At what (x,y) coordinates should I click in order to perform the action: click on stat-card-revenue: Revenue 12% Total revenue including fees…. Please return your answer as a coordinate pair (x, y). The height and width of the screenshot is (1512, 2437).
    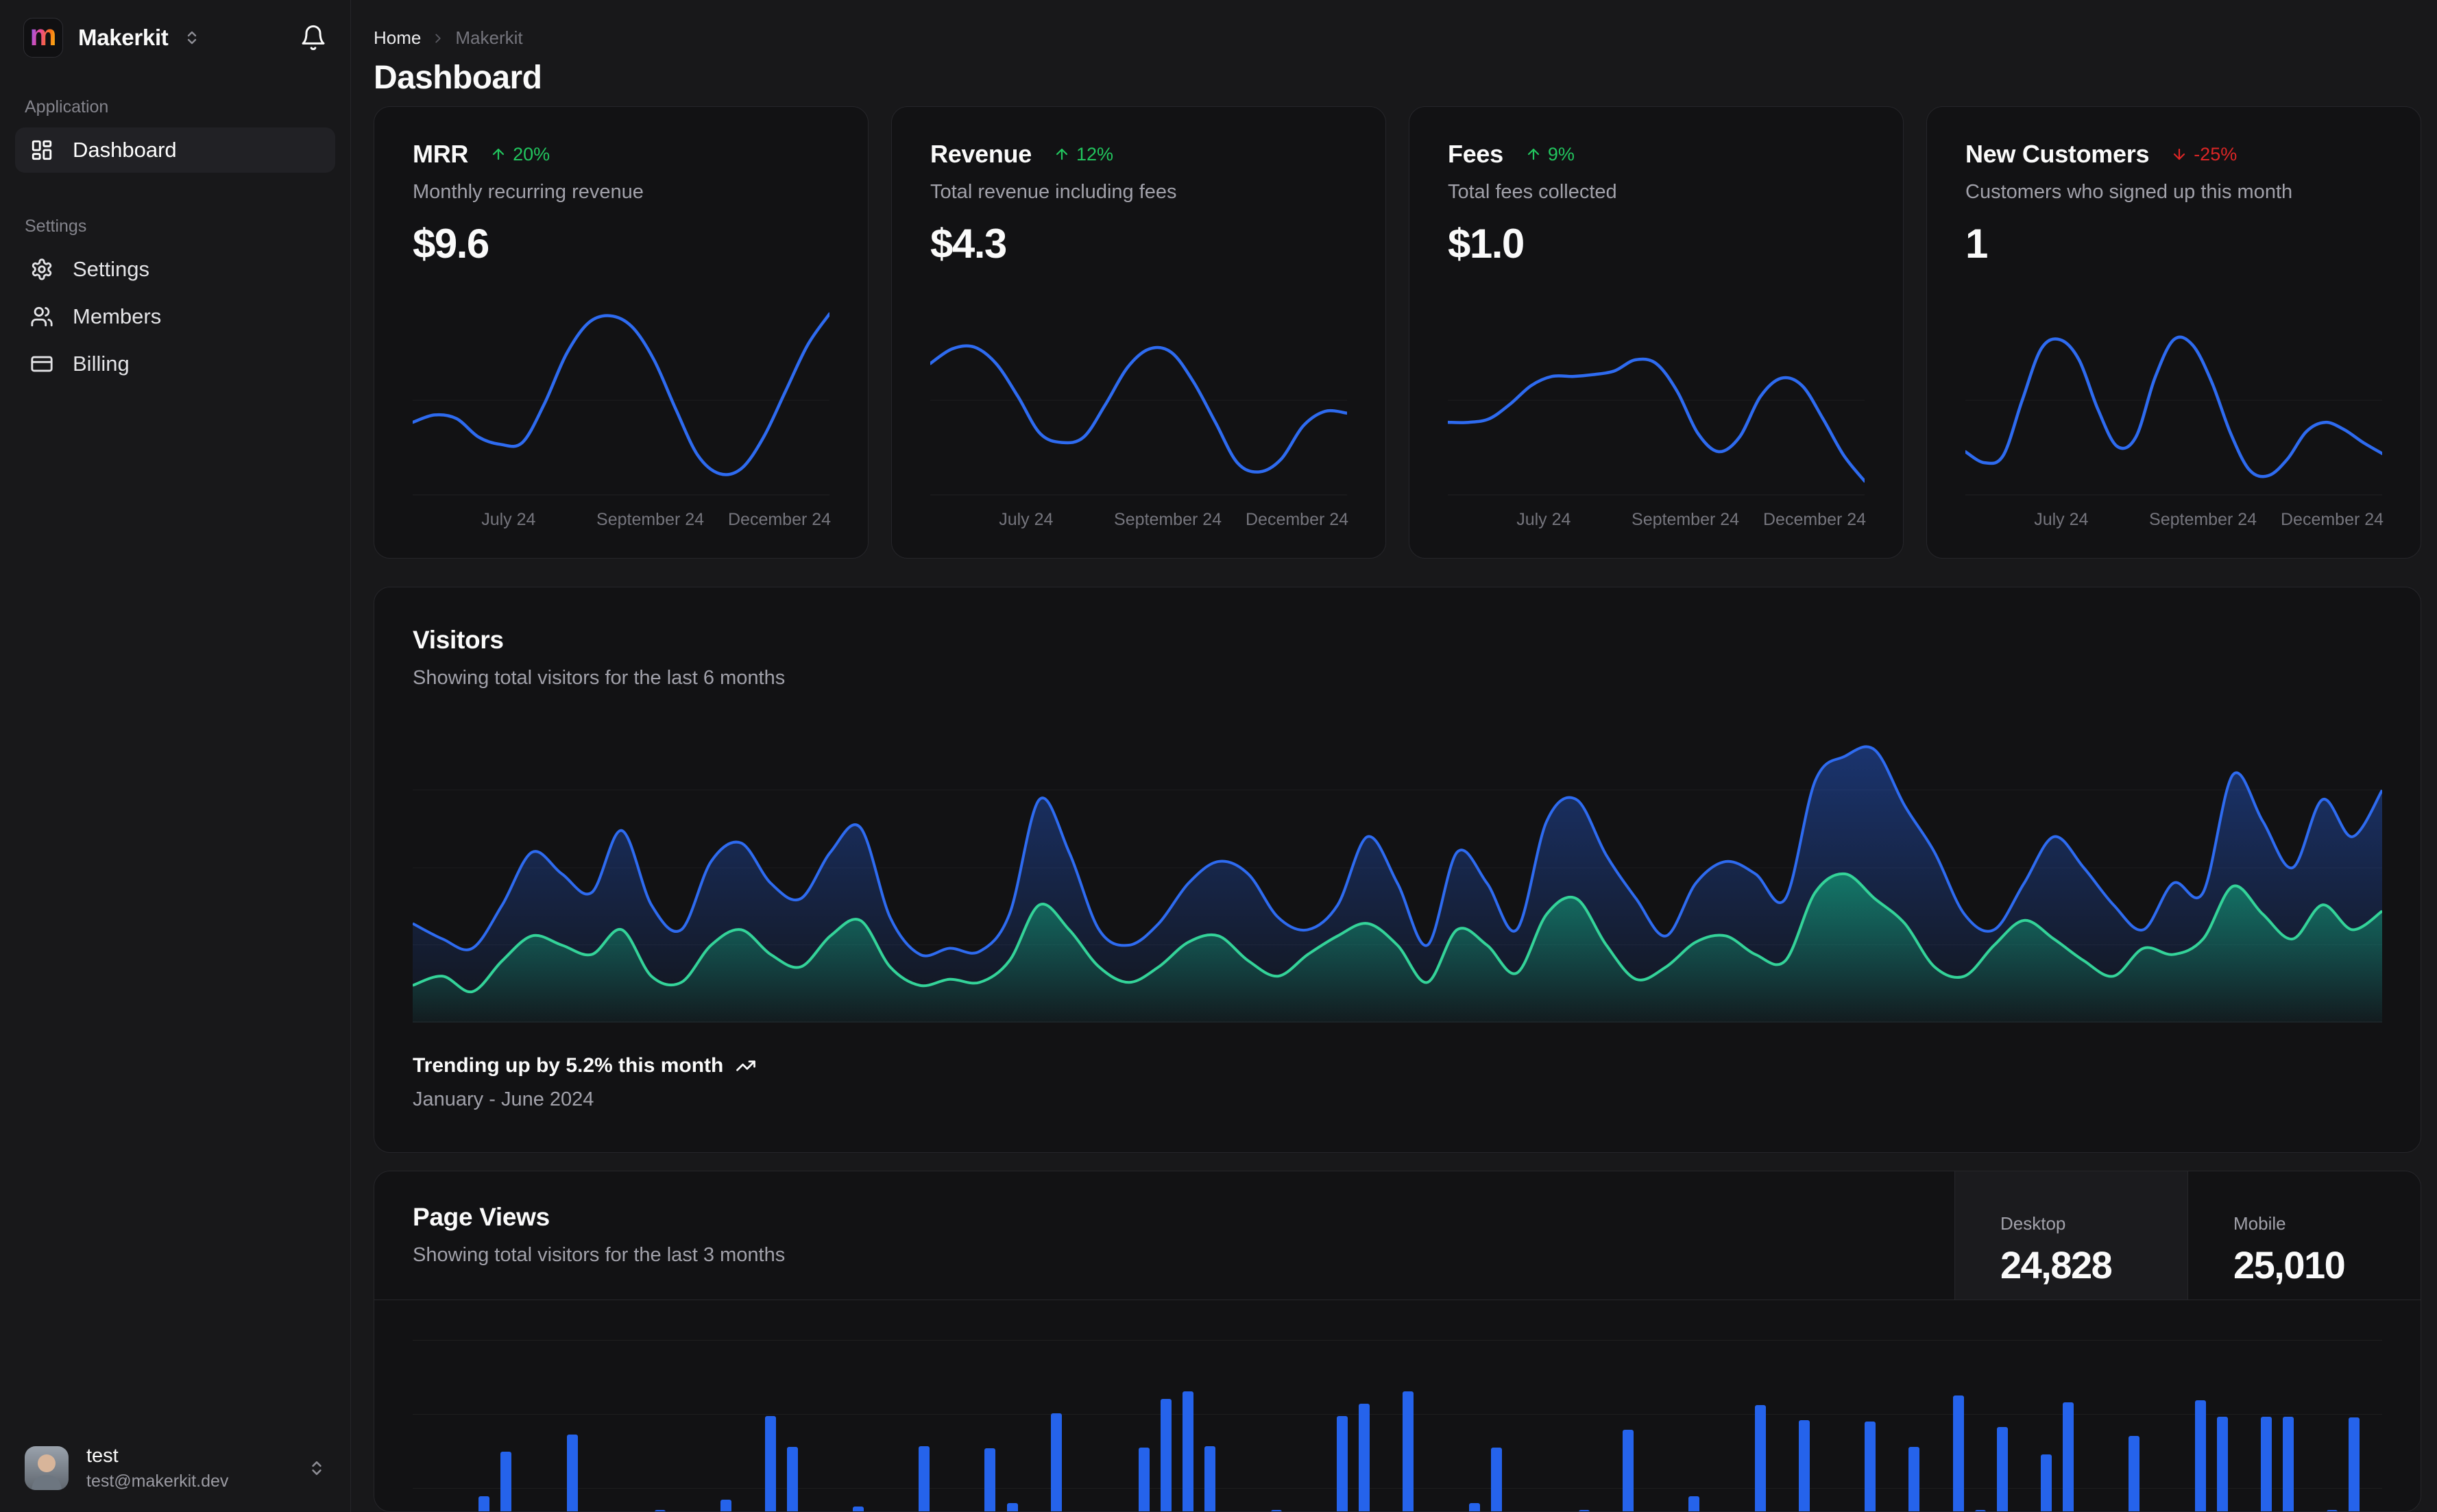
    Looking at the image, I should click on (1138, 333).